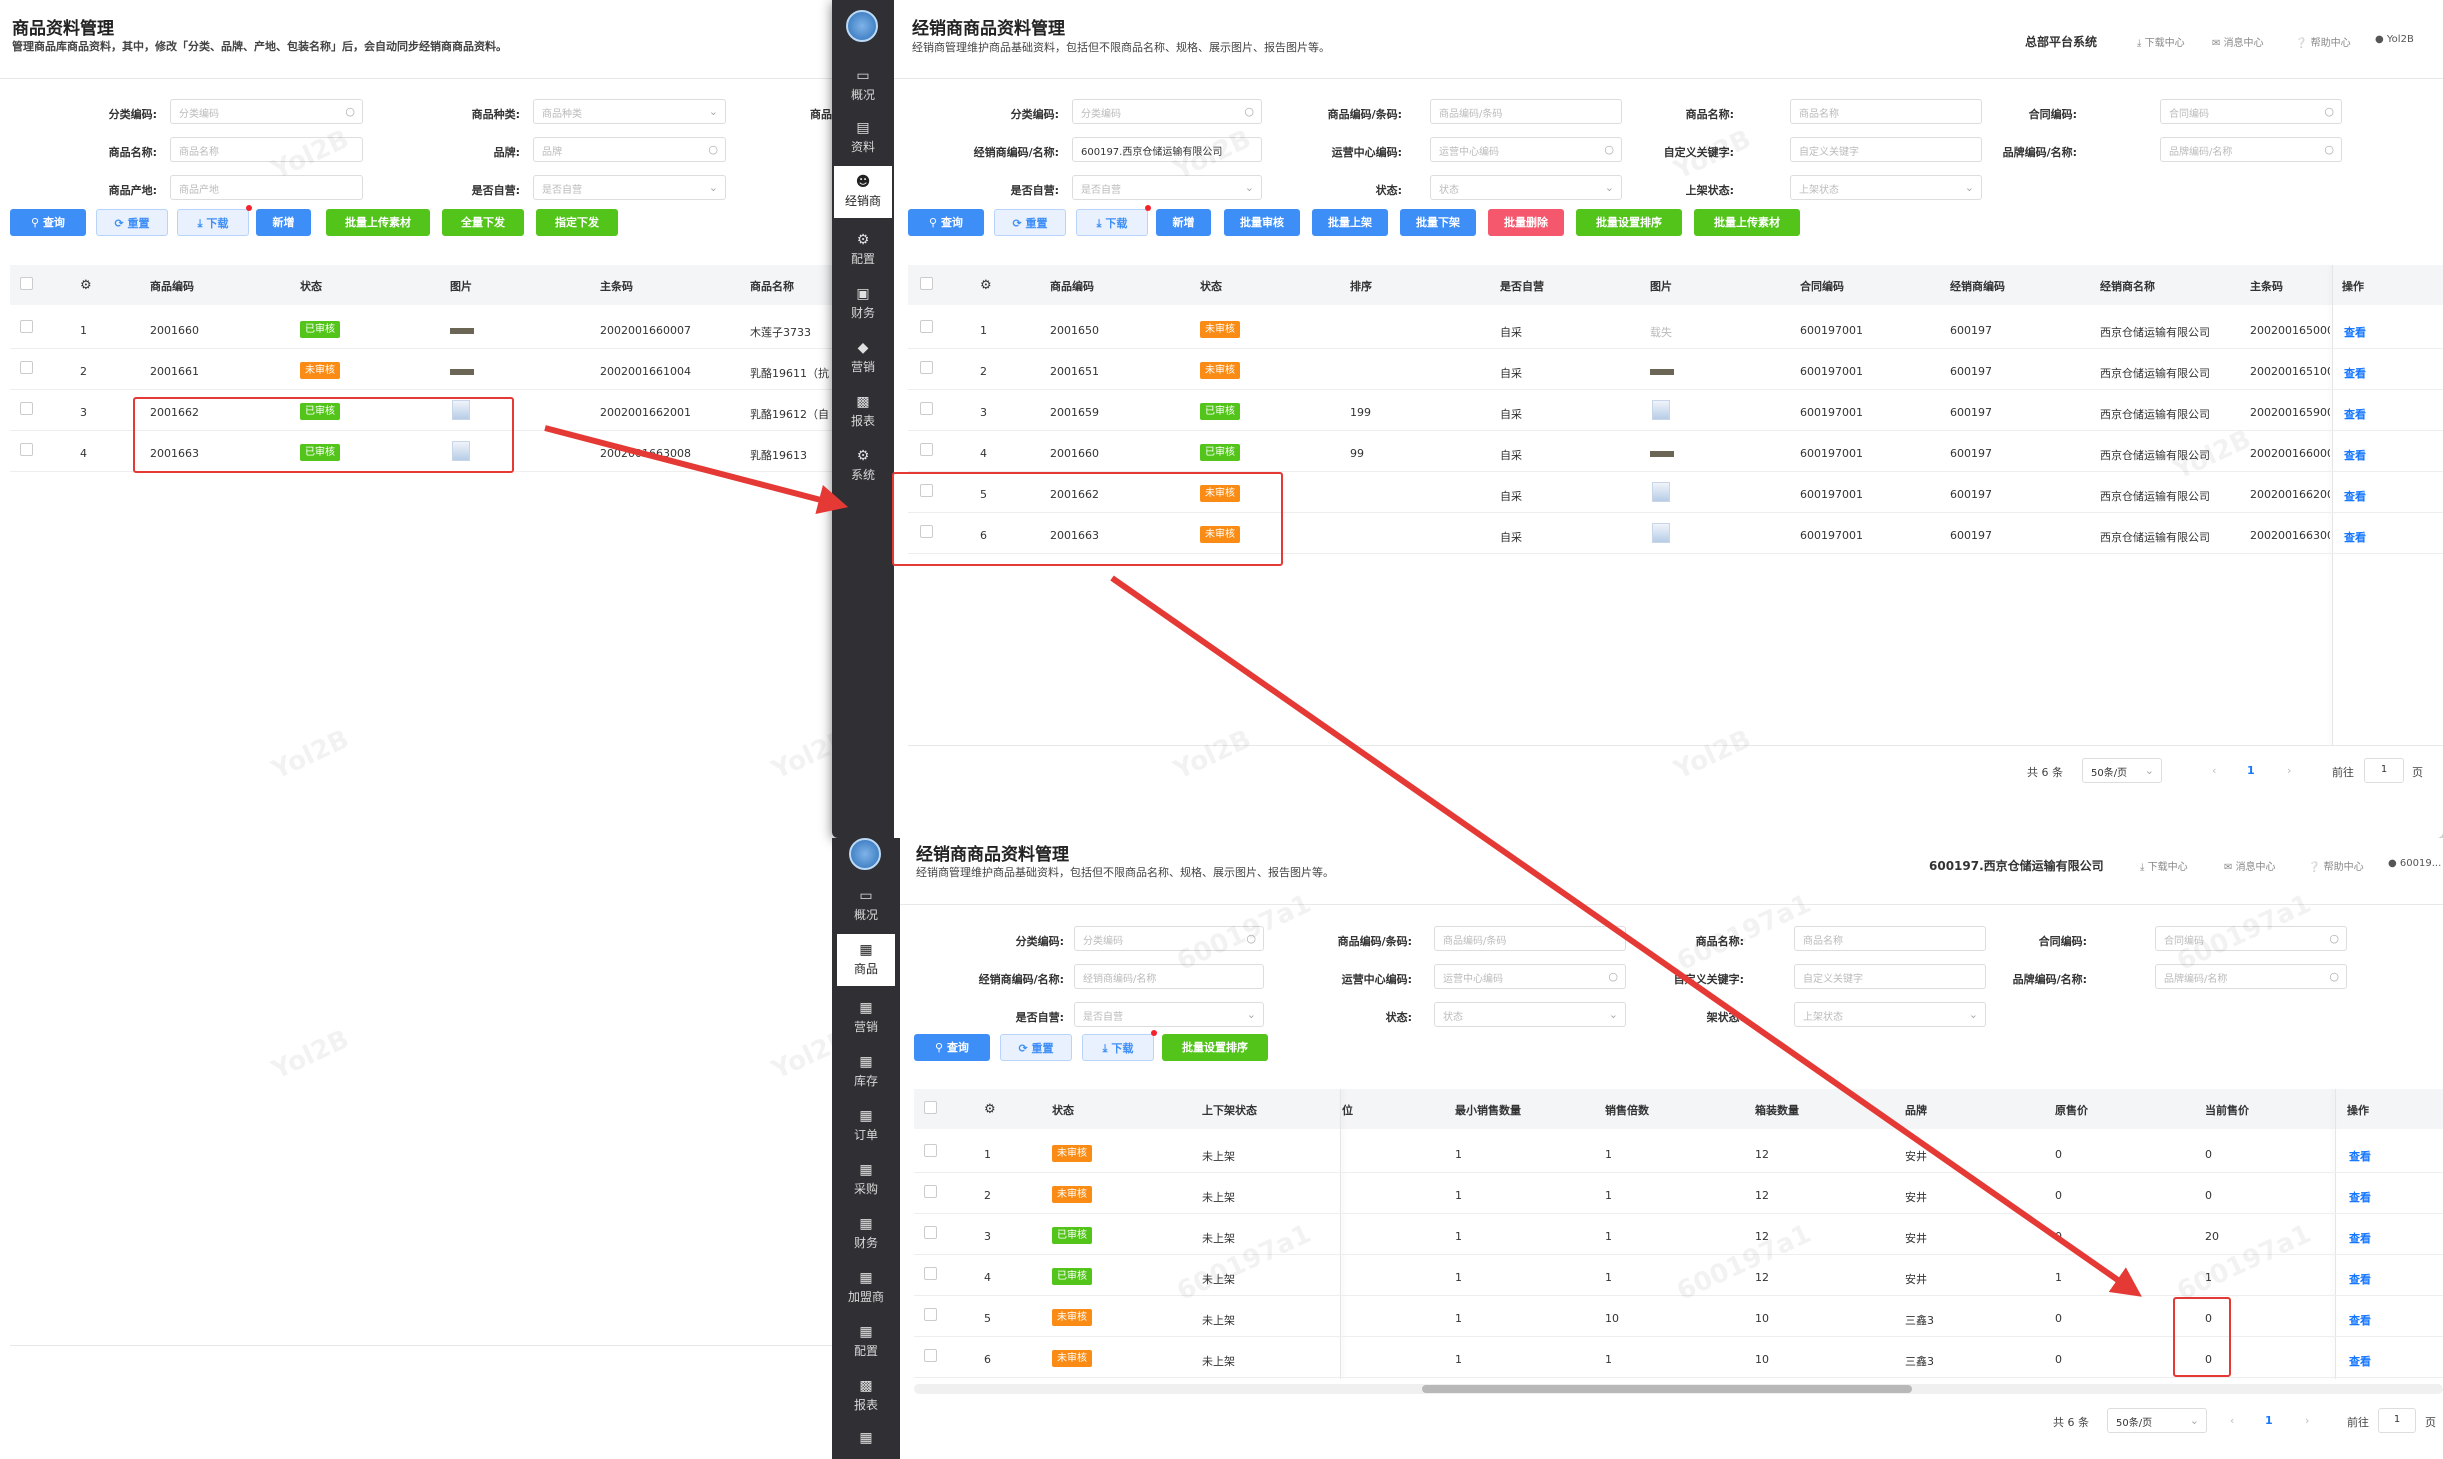 The image size is (2443, 1459). Describe the element at coordinates (2127, 286) in the screenshot. I see `column-header: 经销商名称` at that location.